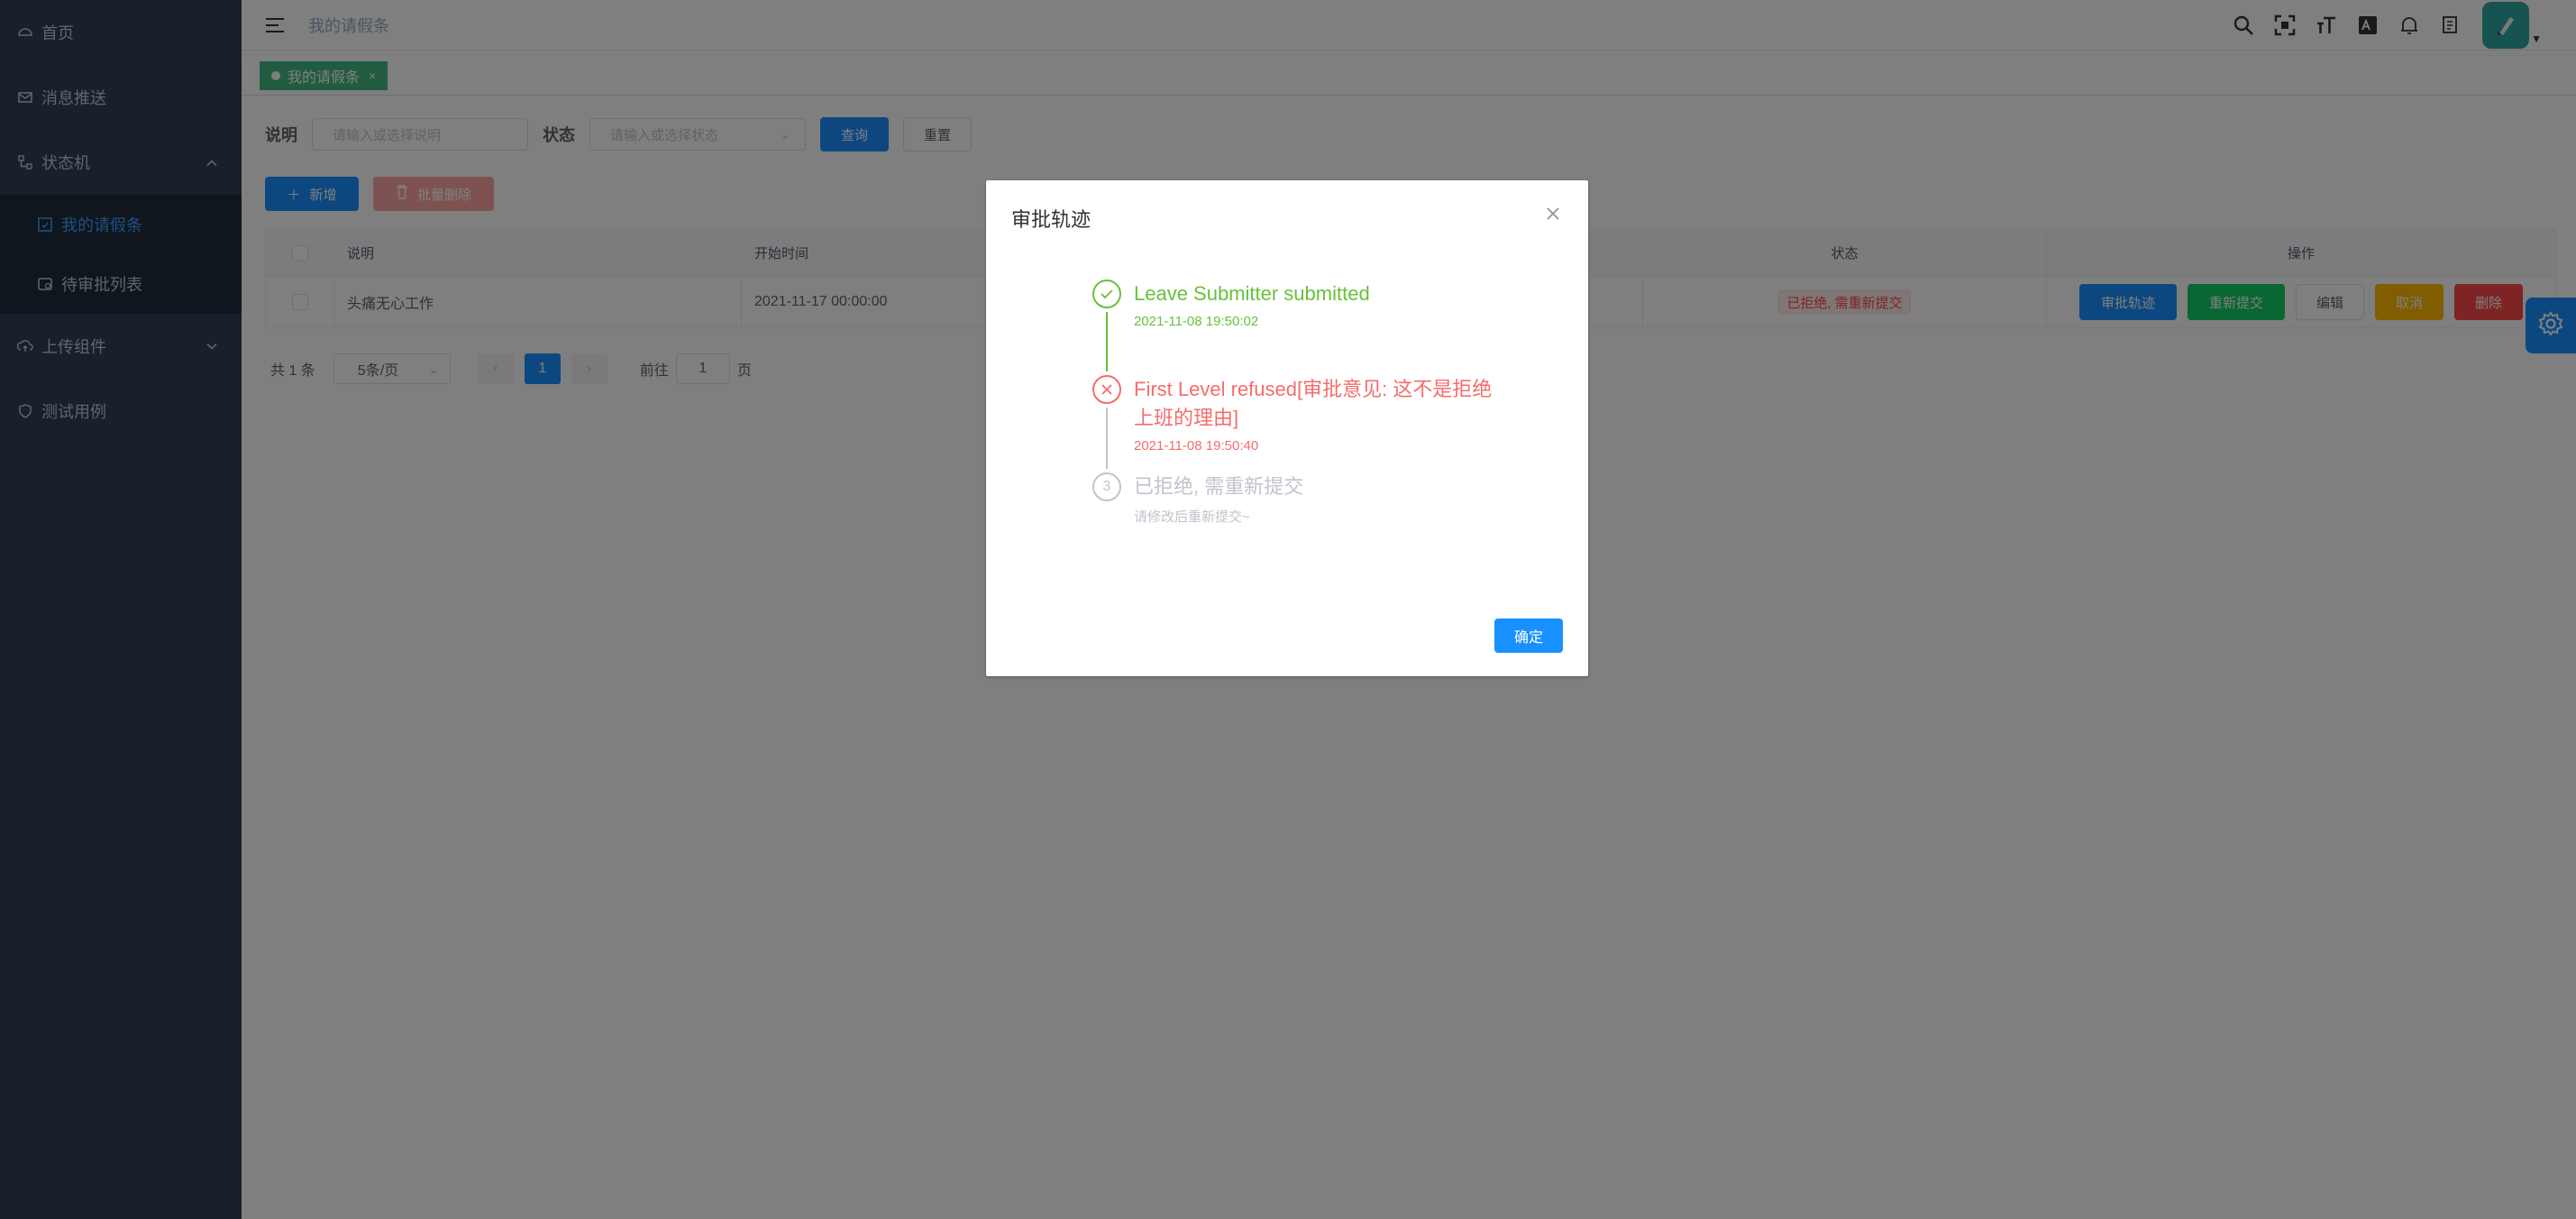  What do you see at coordinates (1106, 486) in the screenshot?
I see `step-number: 3` at bounding box center [1106, 486].